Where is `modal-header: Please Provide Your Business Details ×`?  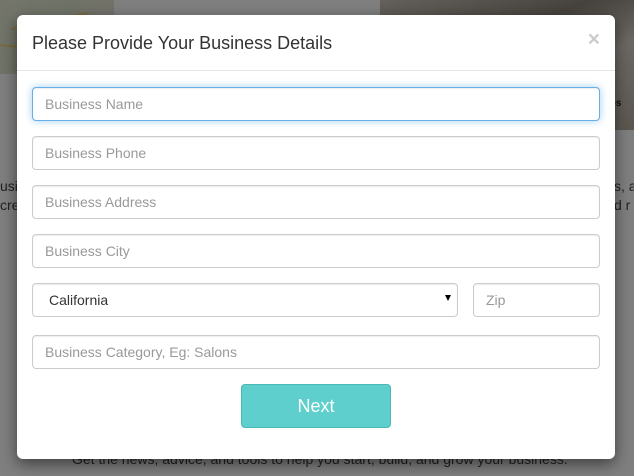
modal-header: Please Provide Your Business Details × is located at coordinates (316, 43).